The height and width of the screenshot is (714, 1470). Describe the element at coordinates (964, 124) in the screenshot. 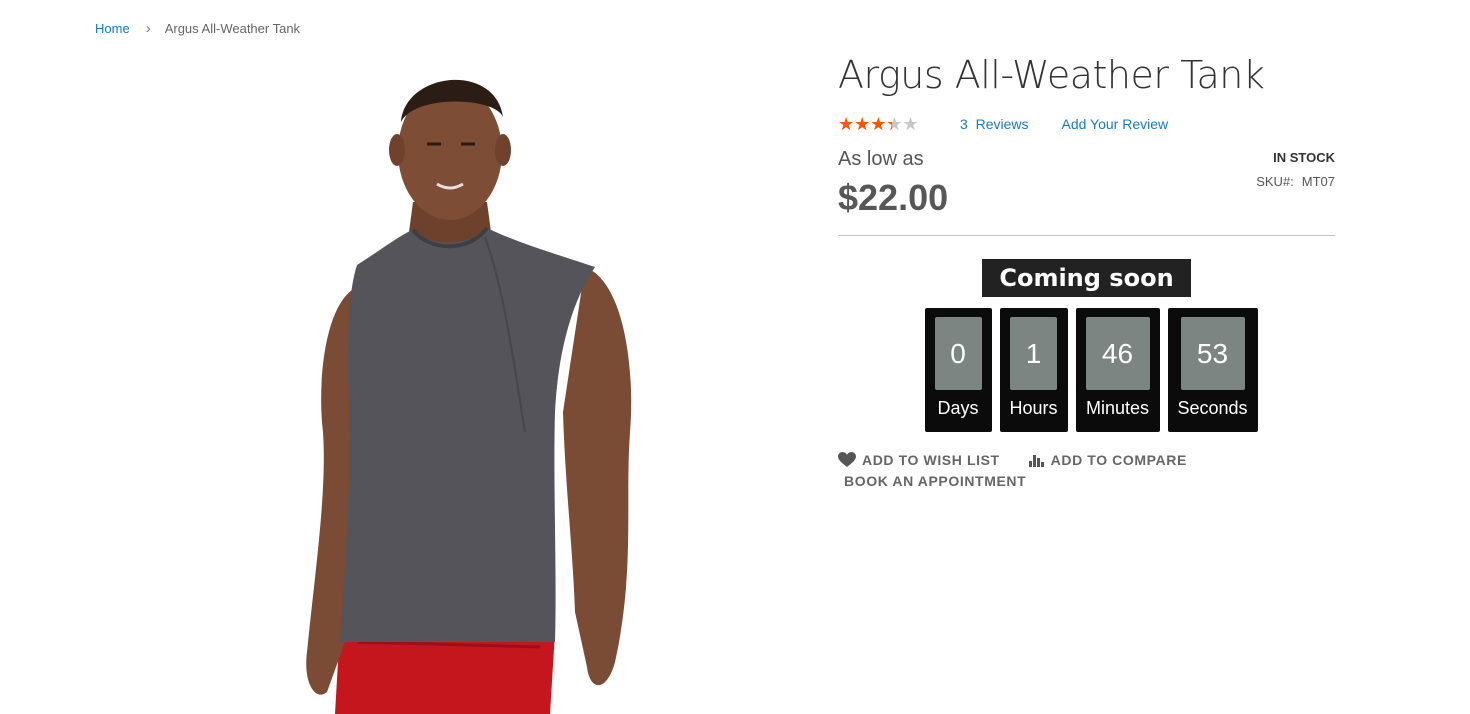

I see `reviews-count: 3` at that location.